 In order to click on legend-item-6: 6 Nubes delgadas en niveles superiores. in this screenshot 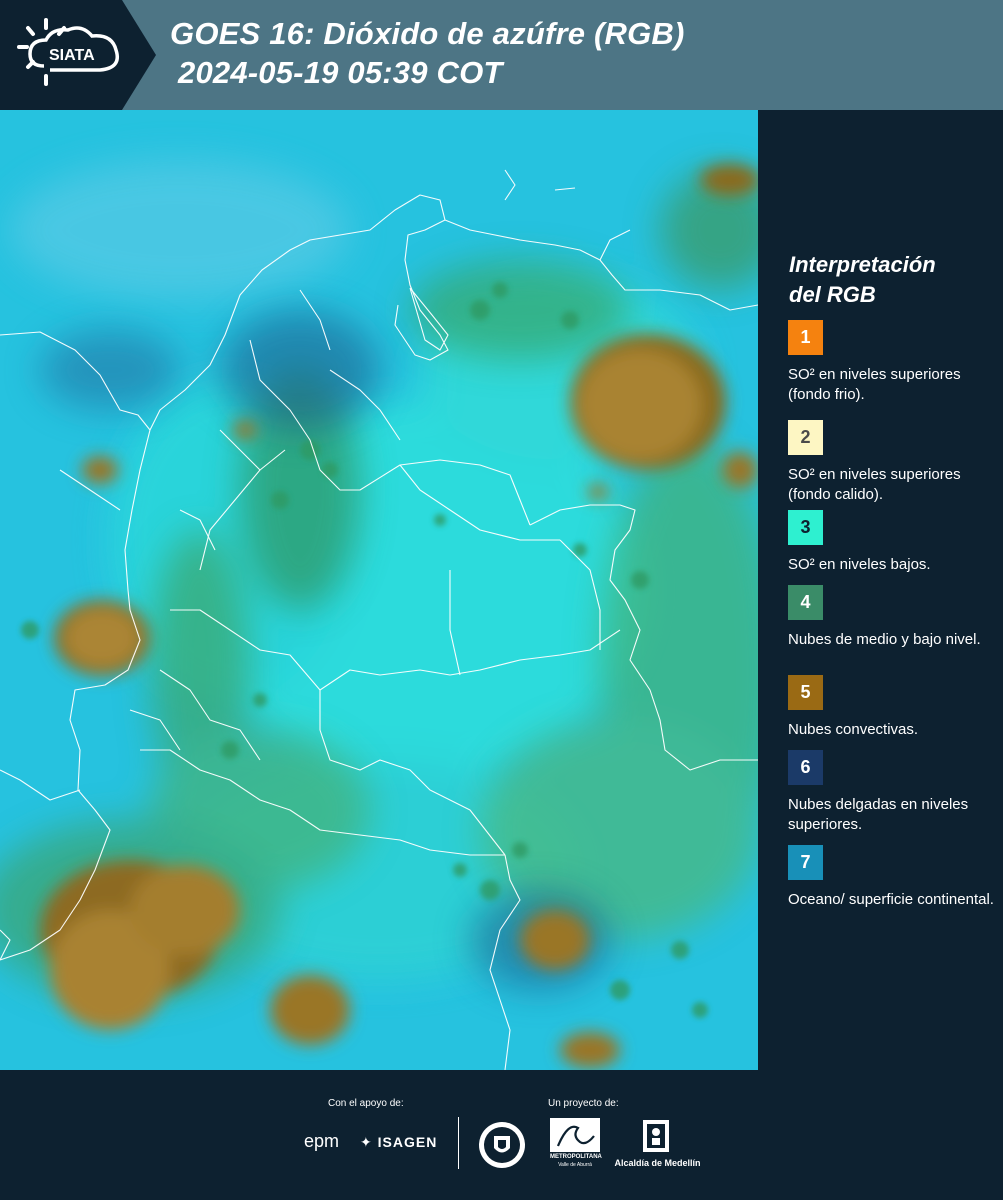, I will do `click(893, 792)`.